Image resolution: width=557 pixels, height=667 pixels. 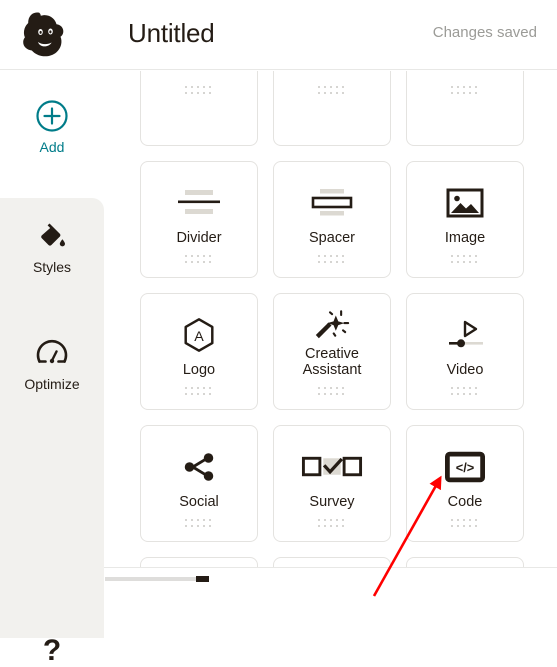 What do you see at coordinates (199, 502) in the screenshot?
I see `block-label: Social` at bounding box center [199, 502].